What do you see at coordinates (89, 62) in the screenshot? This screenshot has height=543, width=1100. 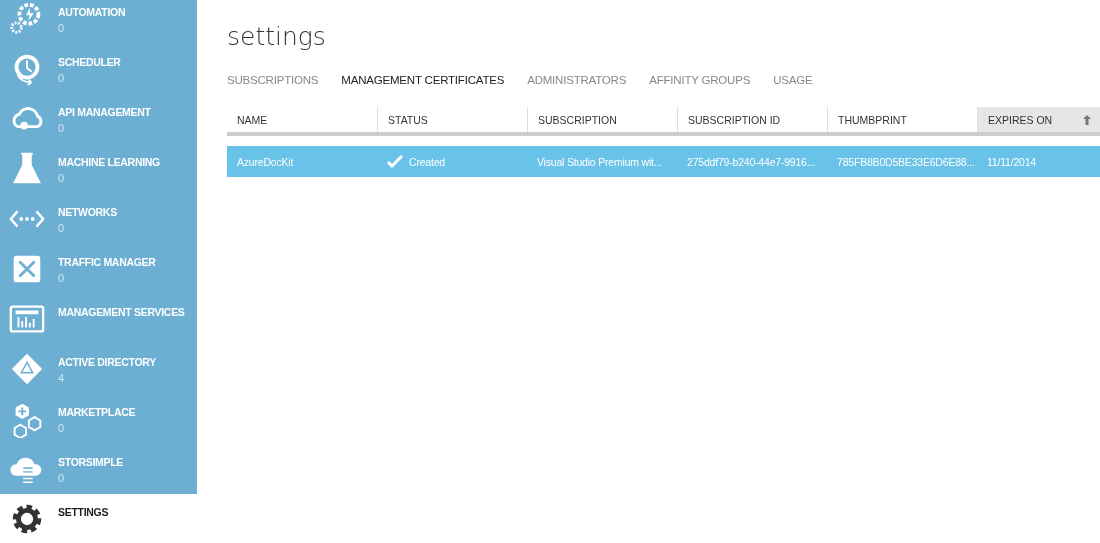 I see `item-label: SCHEDULER` at bounding box center [89, 62].